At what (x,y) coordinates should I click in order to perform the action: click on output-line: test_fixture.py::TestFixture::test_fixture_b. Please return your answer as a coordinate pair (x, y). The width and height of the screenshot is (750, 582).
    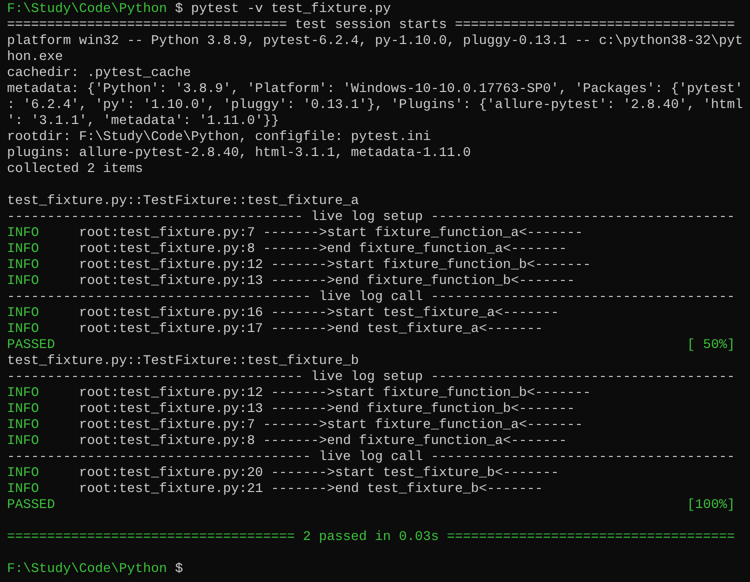
    Looking at the image, I should click on (183, 362).